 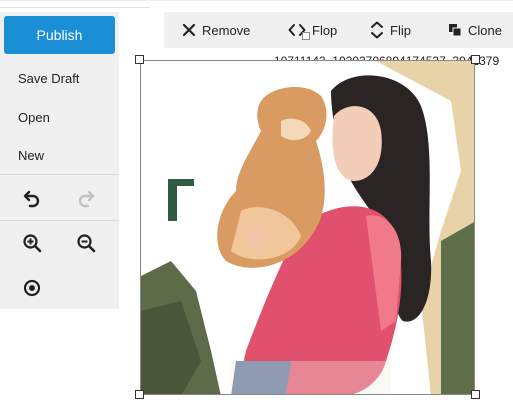 I want to click on resize-handle-bottom-left, so click(x=139, y=394).